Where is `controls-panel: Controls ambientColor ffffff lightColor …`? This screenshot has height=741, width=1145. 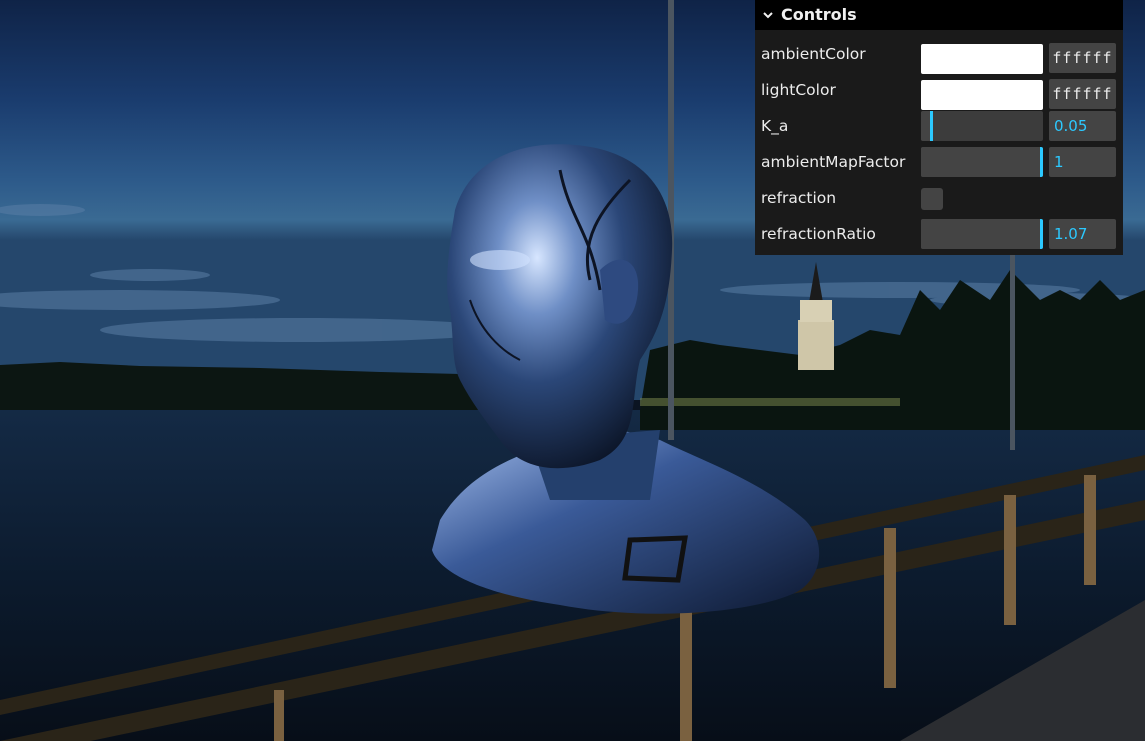
controls-panel: Controls ambientColor ffffff lightColor … is located at coordinates (939, 127).